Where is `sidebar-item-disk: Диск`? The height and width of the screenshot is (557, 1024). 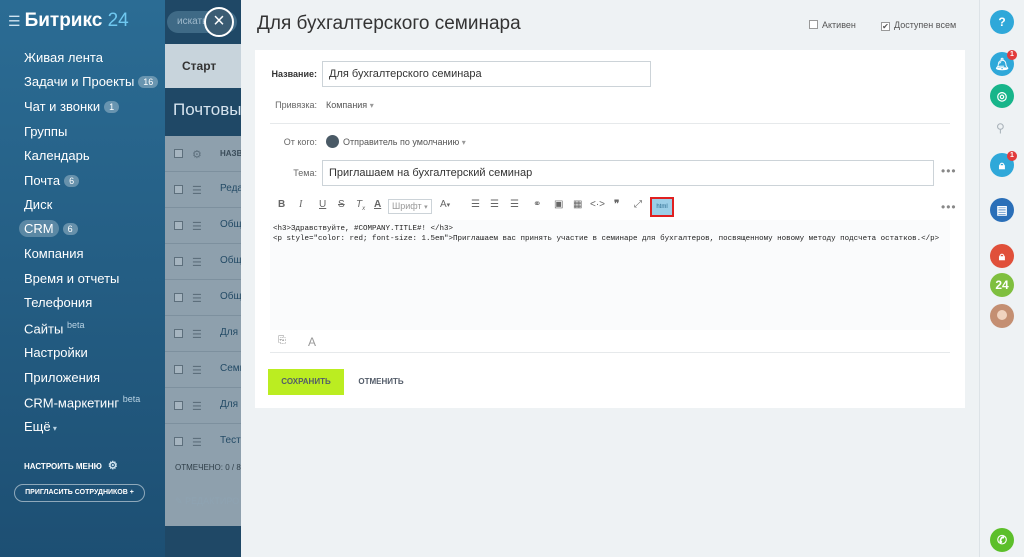
sidebar-item-disk: Диск is located at coordinates (38, 204).